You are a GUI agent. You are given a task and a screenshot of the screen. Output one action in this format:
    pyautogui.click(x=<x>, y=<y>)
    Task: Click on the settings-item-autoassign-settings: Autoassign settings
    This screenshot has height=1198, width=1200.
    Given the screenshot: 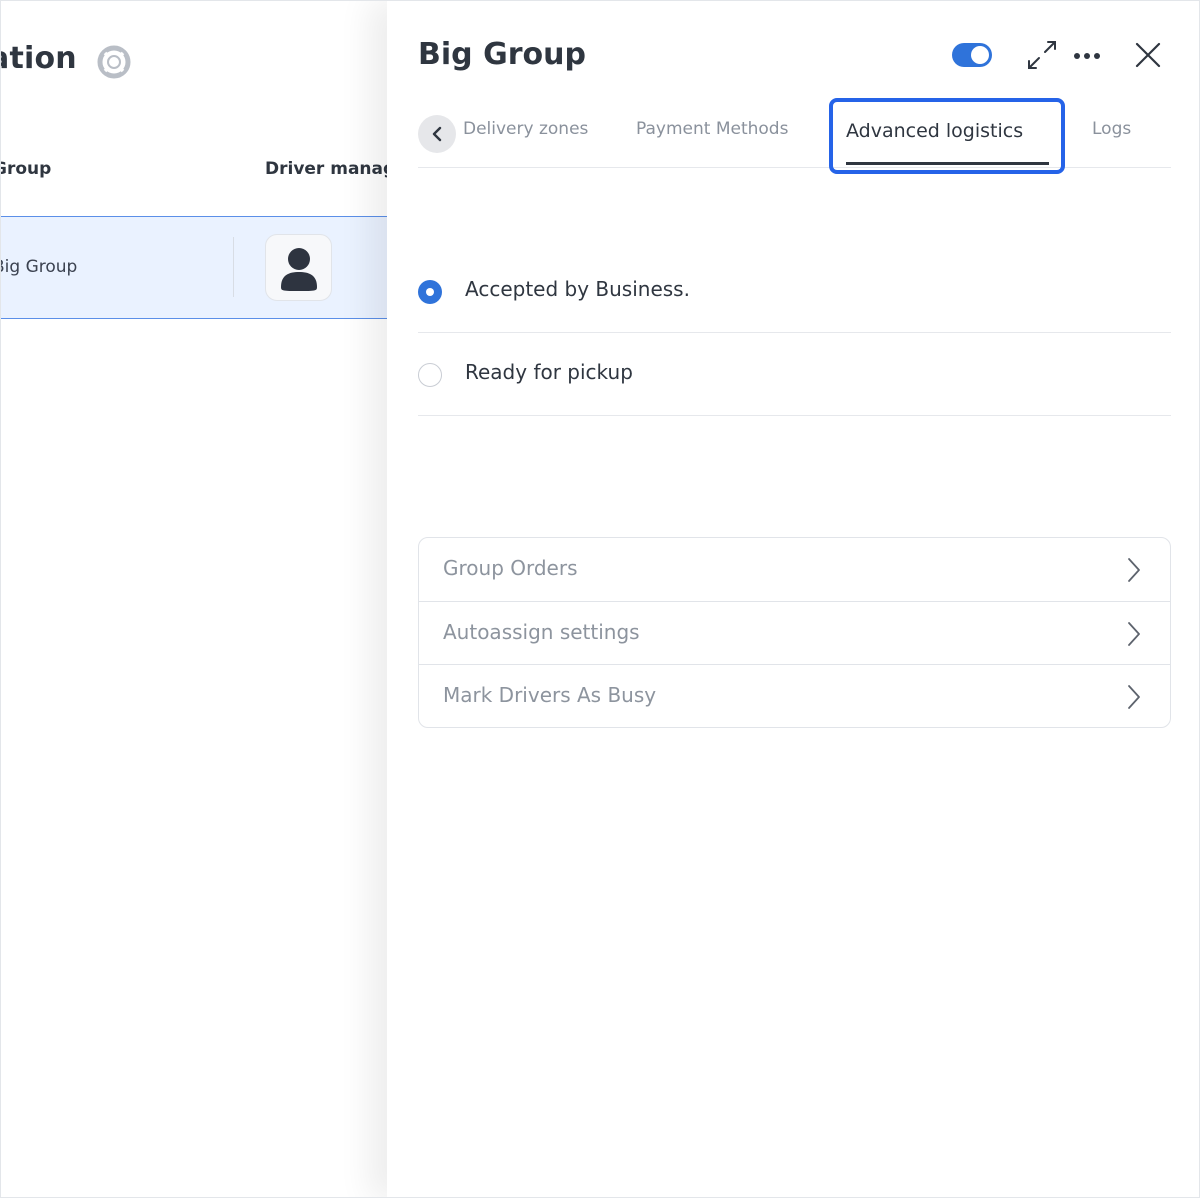 What is the action you would take?
    pyautogui.click(x=794, y=633)
    